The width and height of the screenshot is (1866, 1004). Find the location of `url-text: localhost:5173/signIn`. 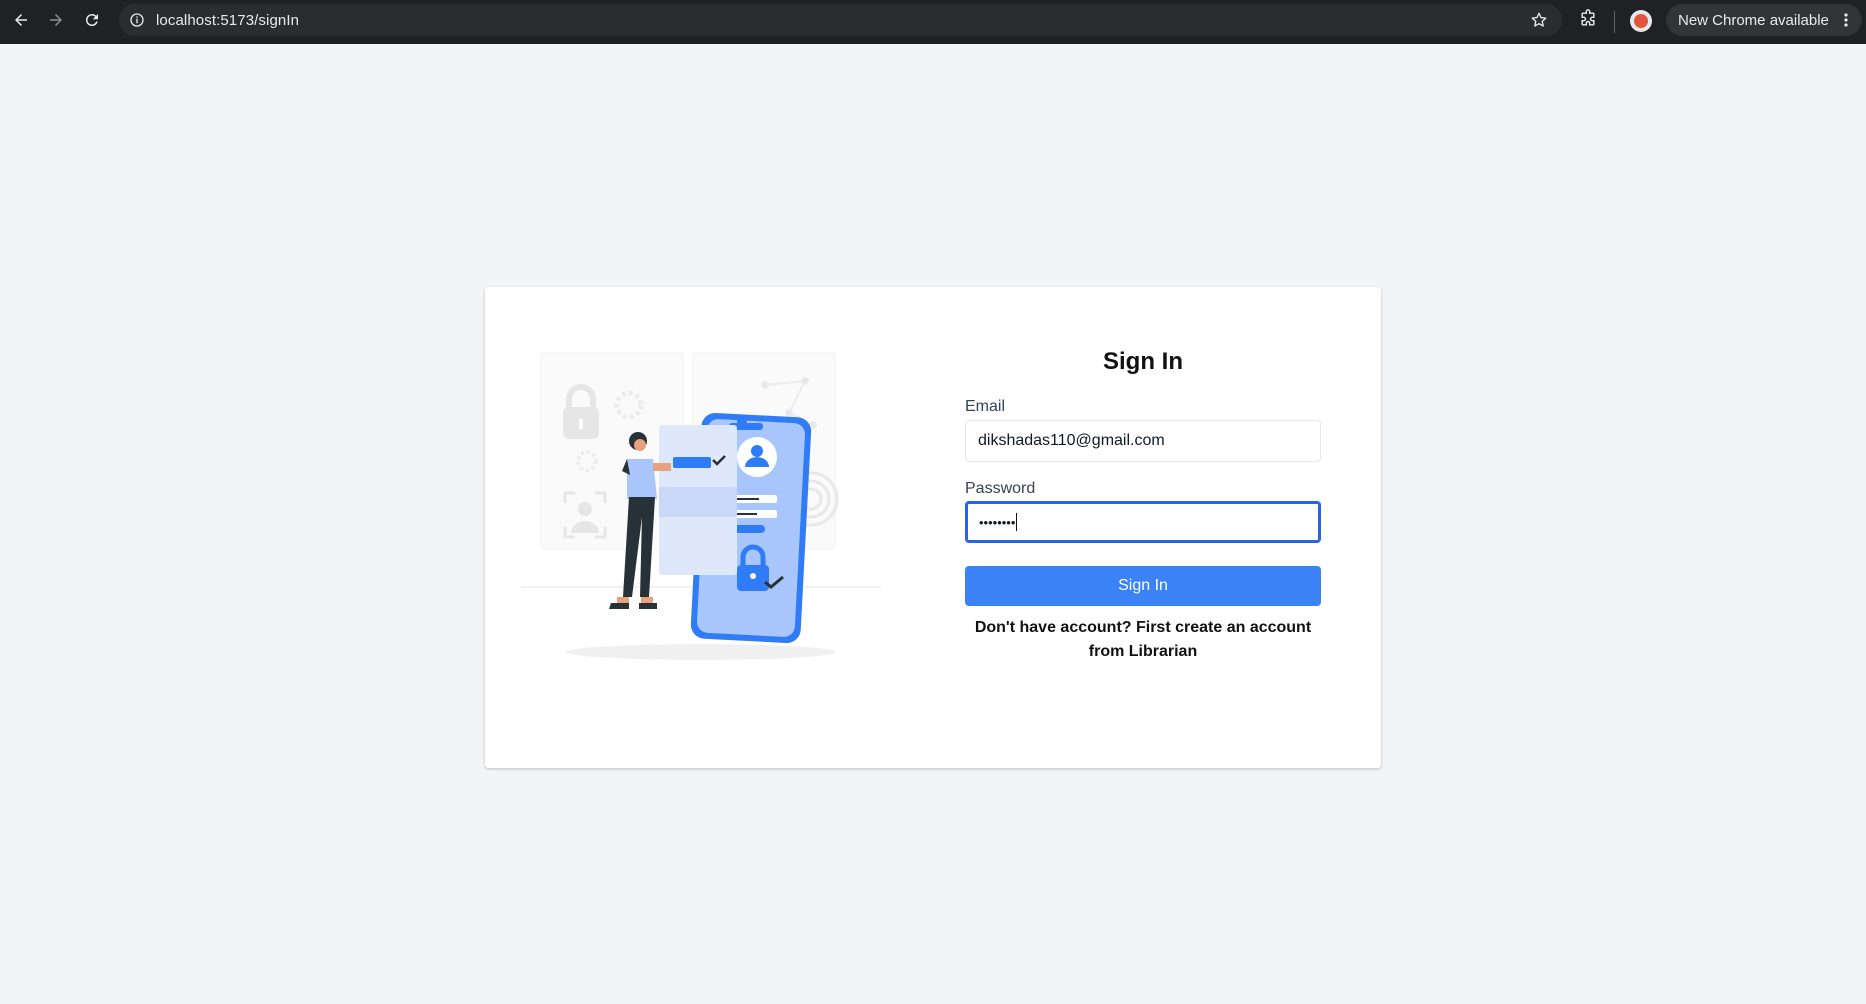

url-text: localhost:5173/signIn is located at coordinates (227, 20).